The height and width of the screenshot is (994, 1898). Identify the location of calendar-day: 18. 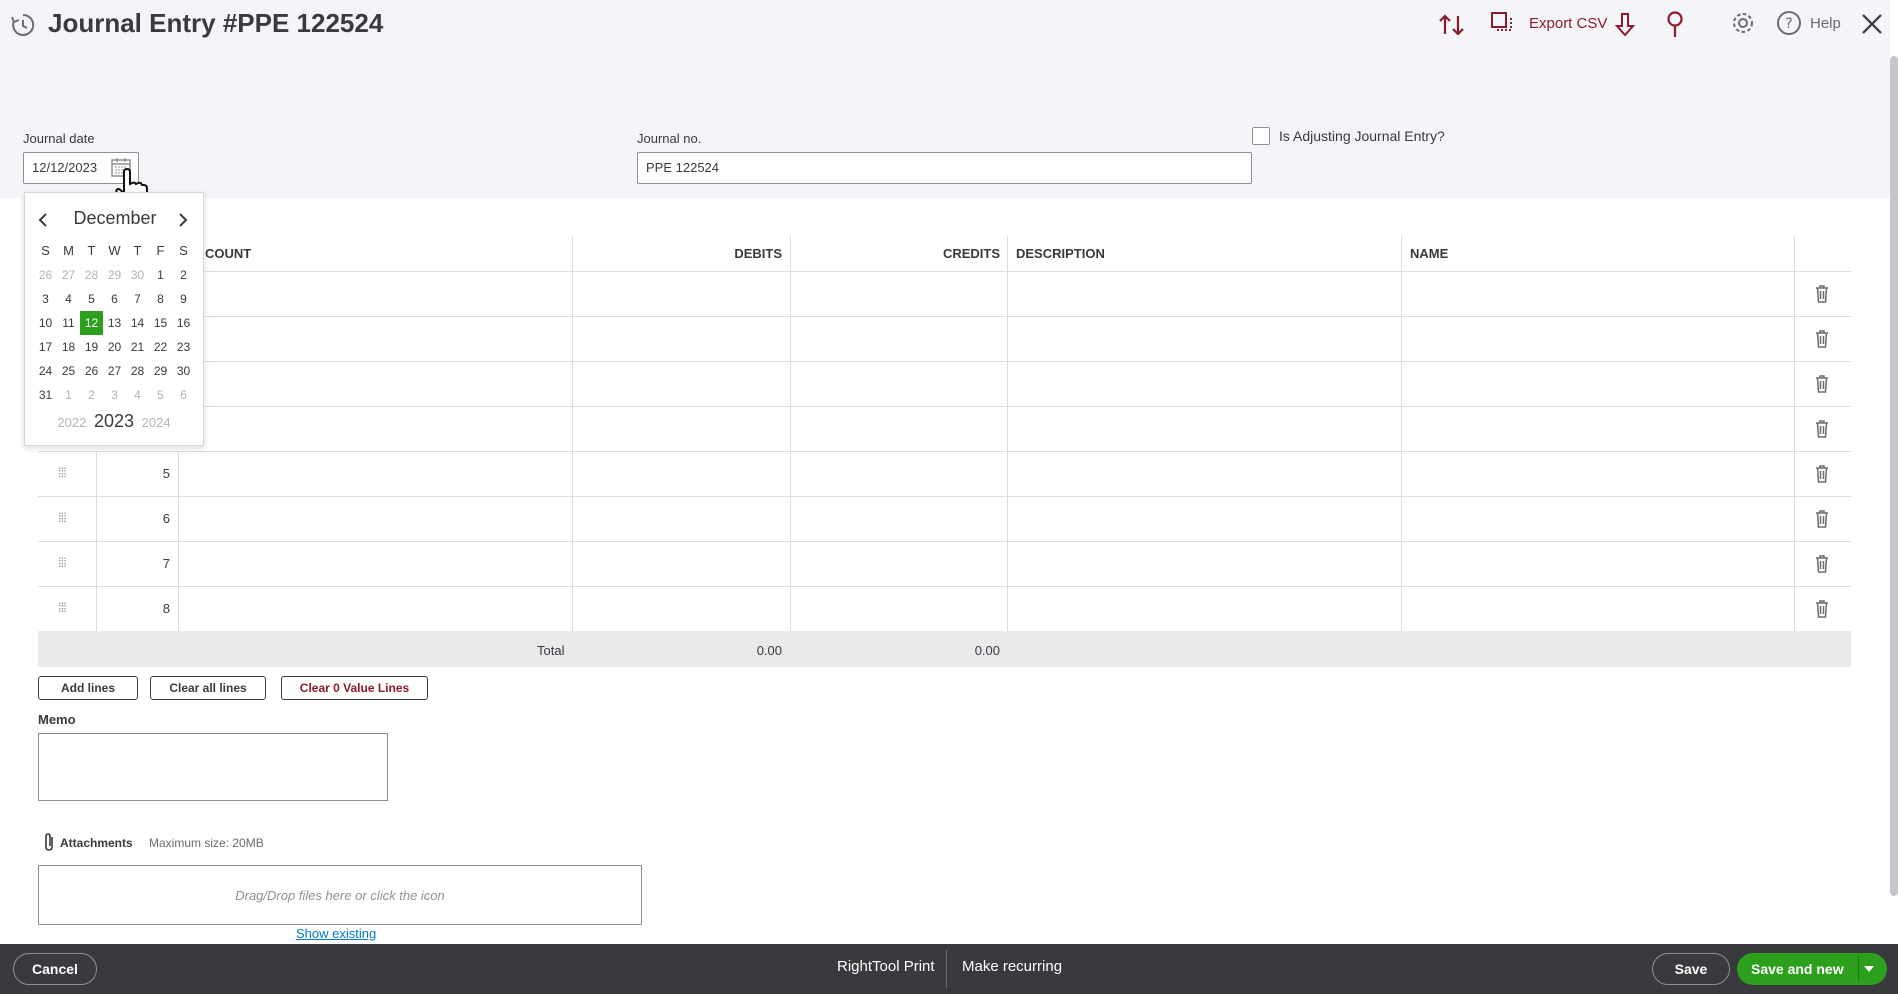
(68, 347).